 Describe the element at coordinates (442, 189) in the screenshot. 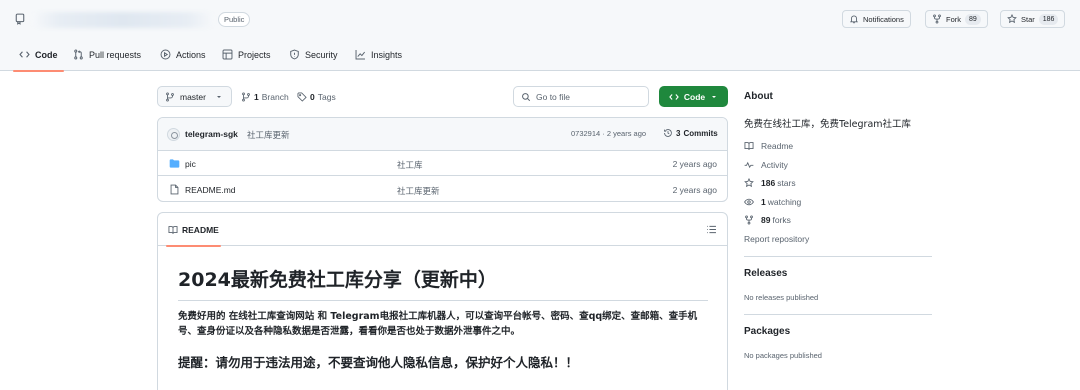

I see `file-row: README.md 社工库更新 2 years ago` at that location.